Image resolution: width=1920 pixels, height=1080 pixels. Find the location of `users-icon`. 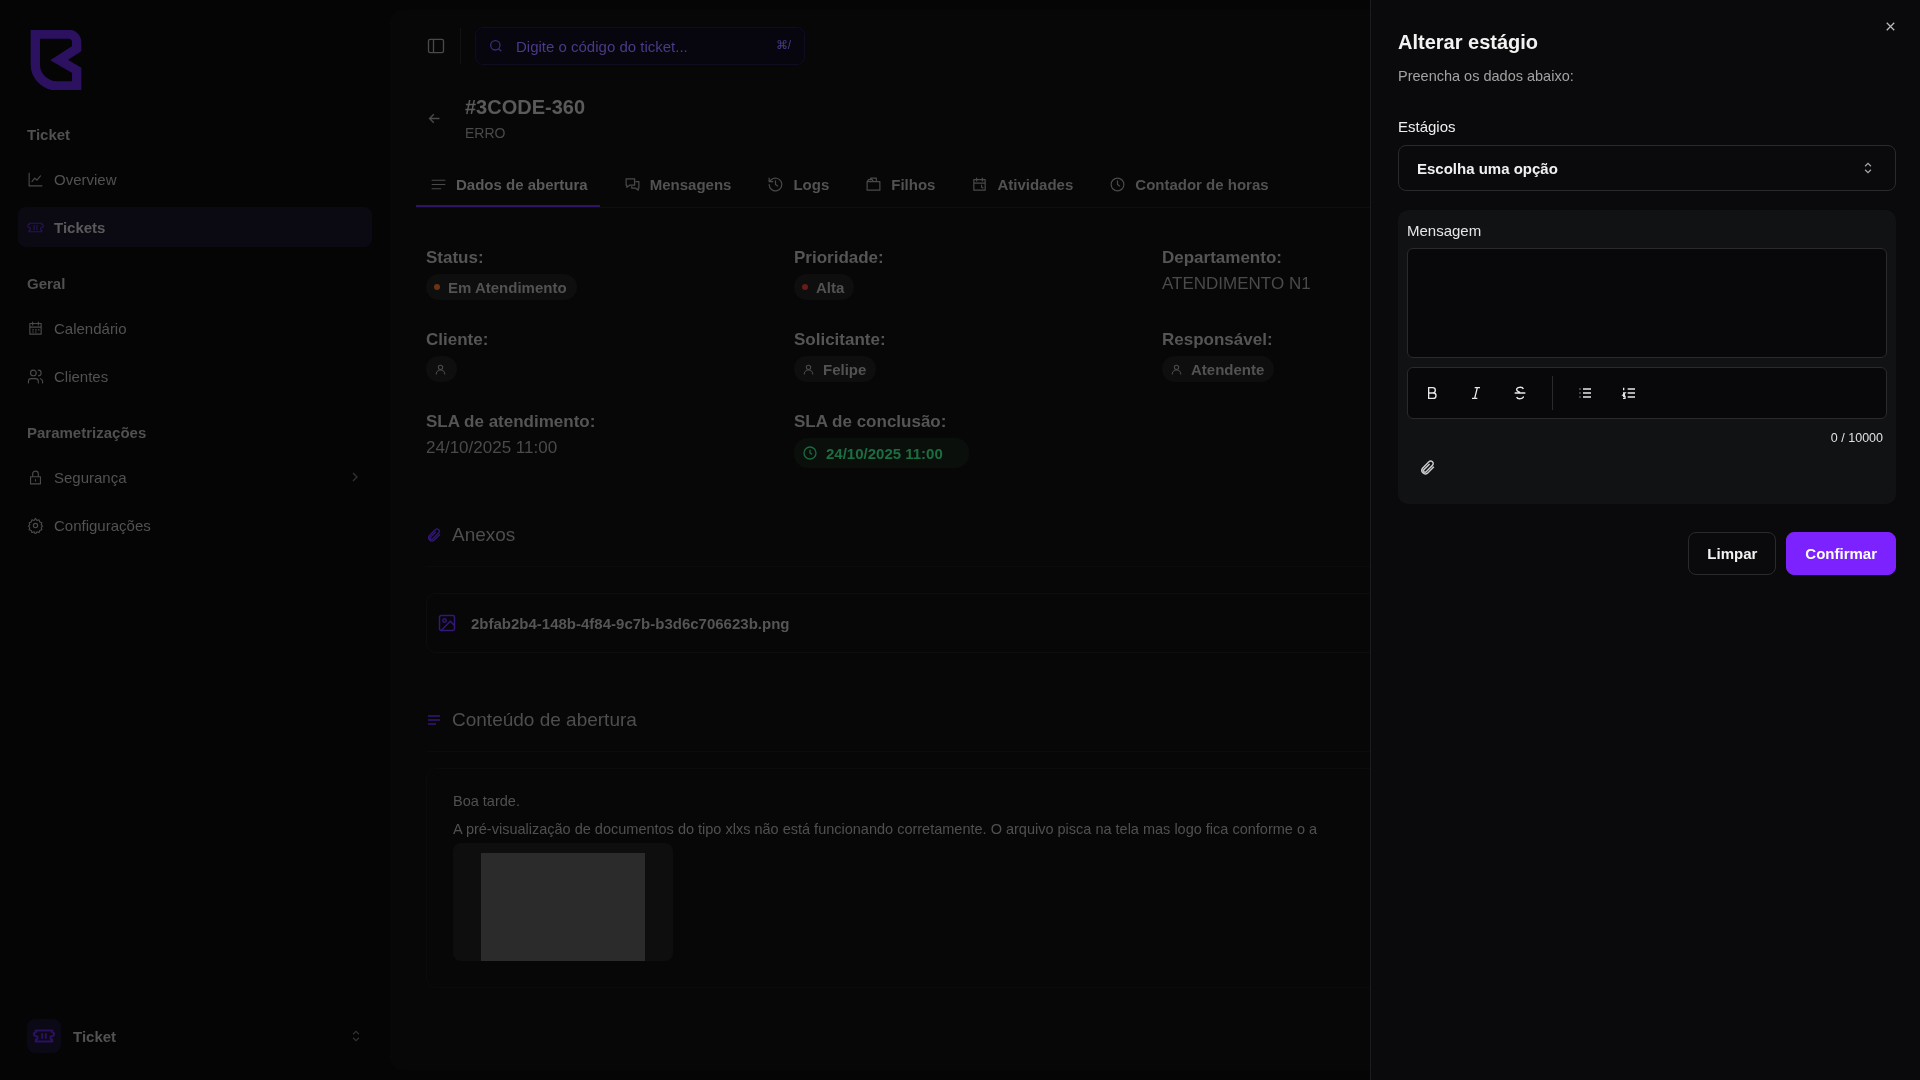

users-icon is located at coordinates (35, 376).